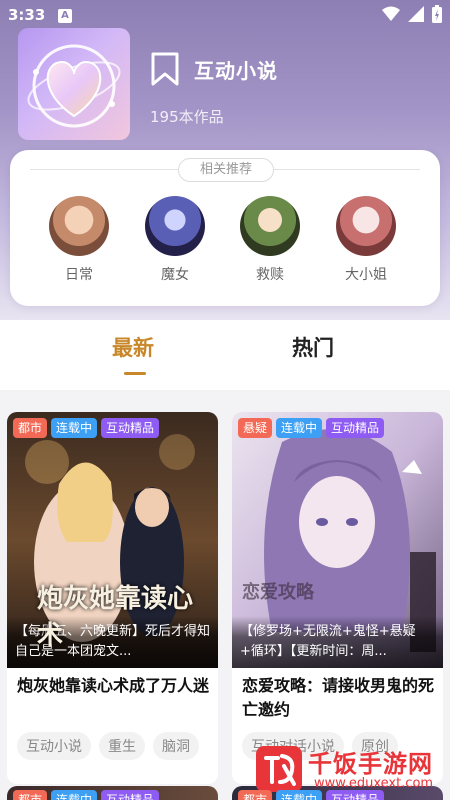 This screenshot has width=450, height=800. I want to click on recommend-title: 相关推荐, so click(226, 170).